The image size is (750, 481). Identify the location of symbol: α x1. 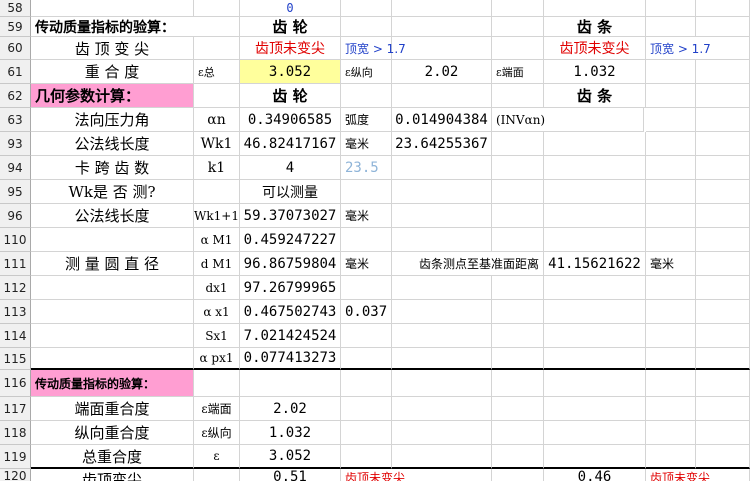
(217, 312).